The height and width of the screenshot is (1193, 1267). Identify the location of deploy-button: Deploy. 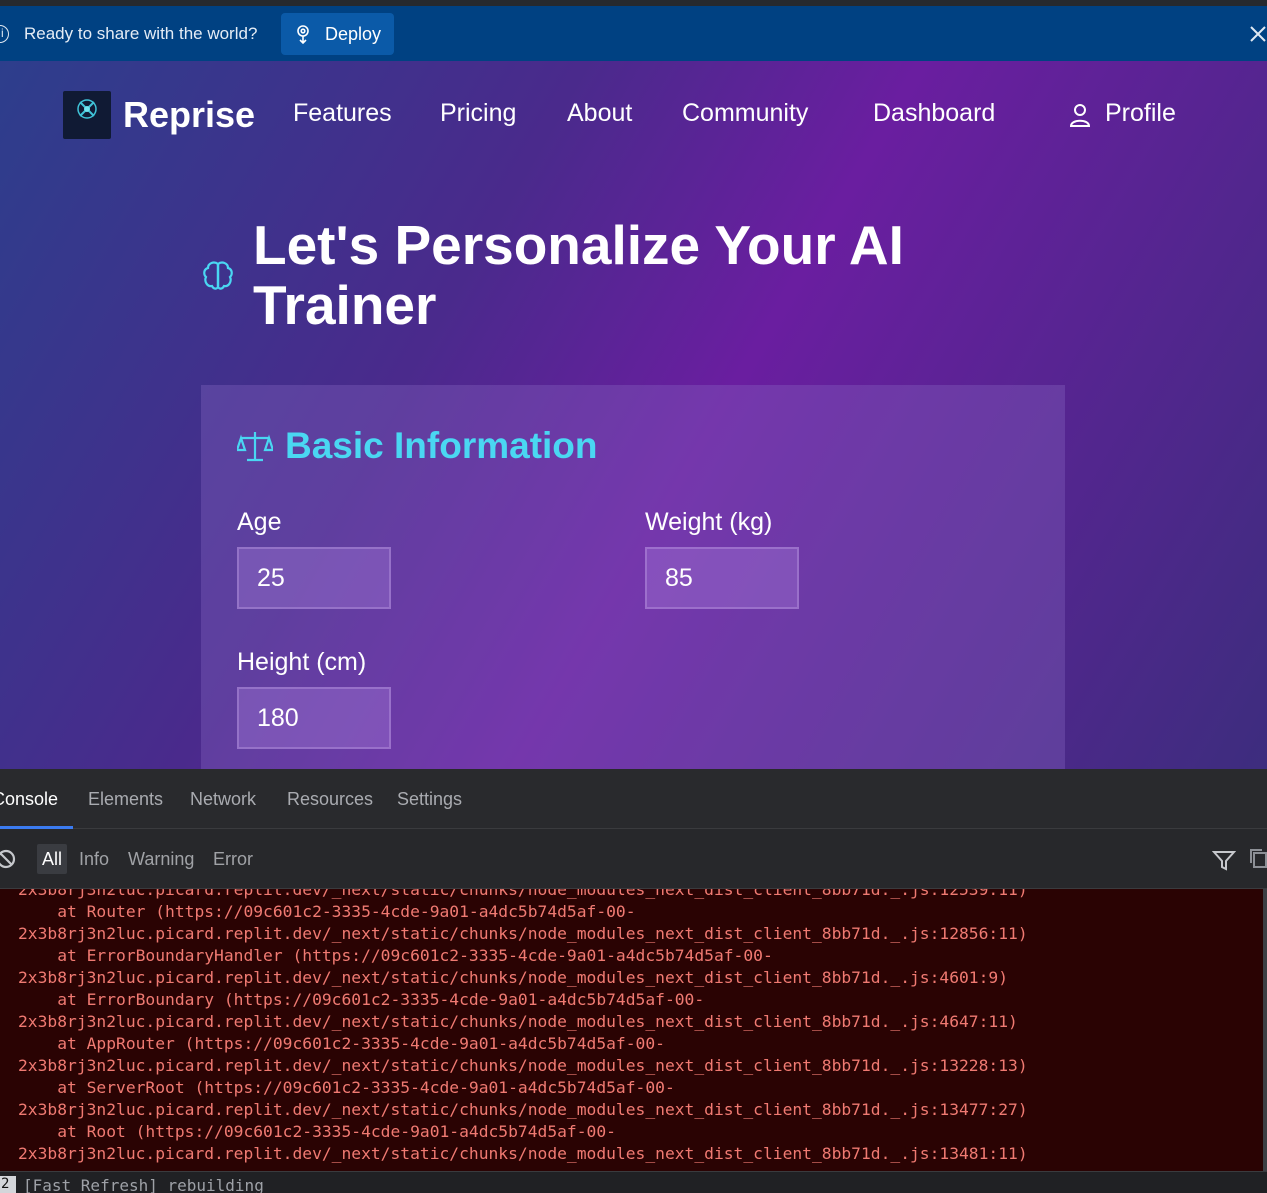
(337, 34).